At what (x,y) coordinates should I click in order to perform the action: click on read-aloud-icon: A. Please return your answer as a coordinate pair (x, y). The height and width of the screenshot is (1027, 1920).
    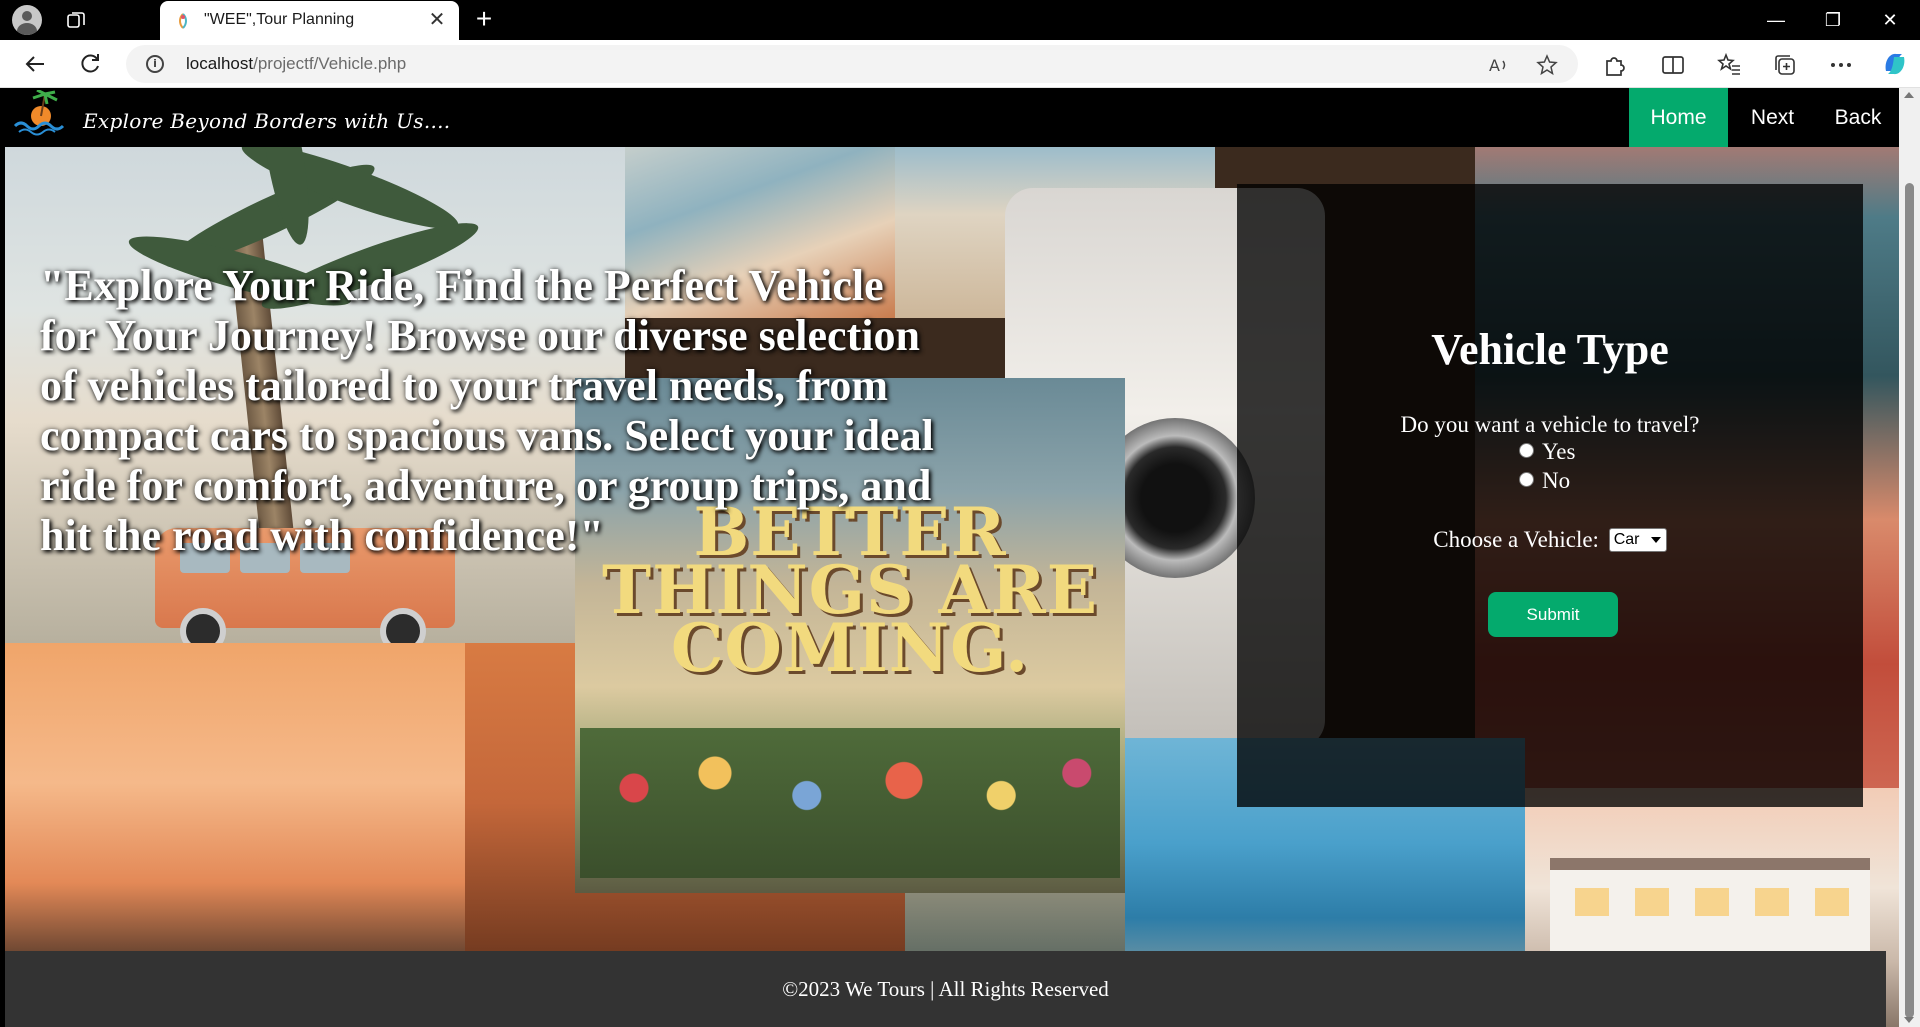
    Looking at the image, I should click on (1499, 65).